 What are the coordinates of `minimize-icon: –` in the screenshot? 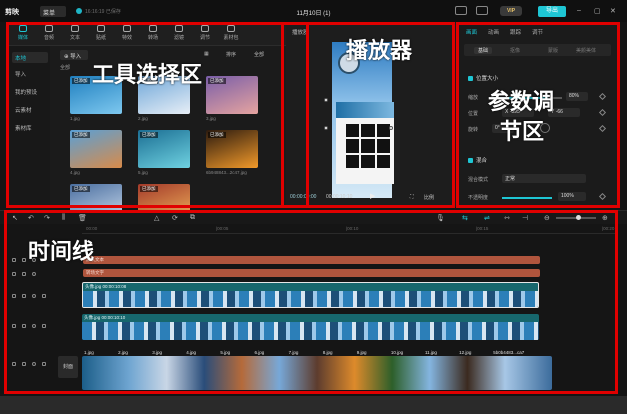 It's located at (579, 10).